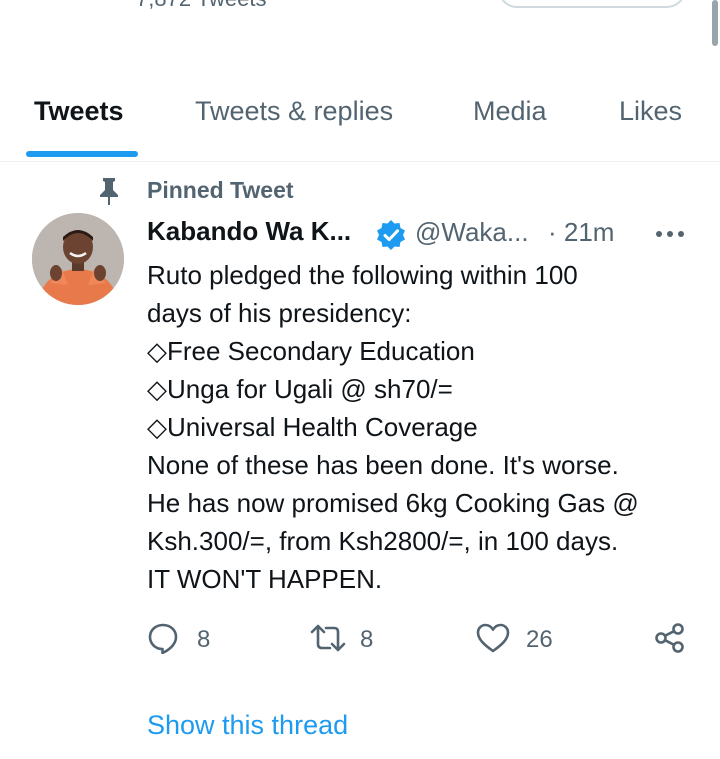 The width and height of the screenshot is (720, 759). What do you see at coordinates (670, 234) in the screenshot?
I see `more-icon` at bounding box center [670, 234].